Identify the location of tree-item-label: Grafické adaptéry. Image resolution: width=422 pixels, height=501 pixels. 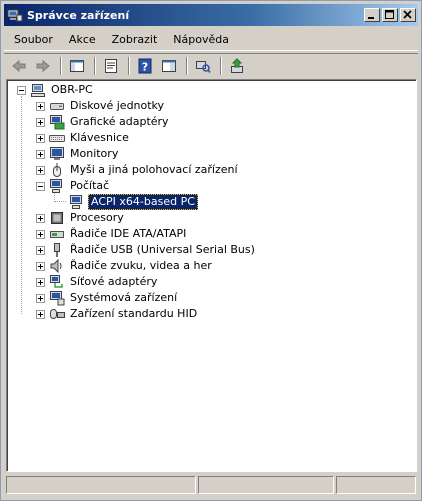
(119, 121).